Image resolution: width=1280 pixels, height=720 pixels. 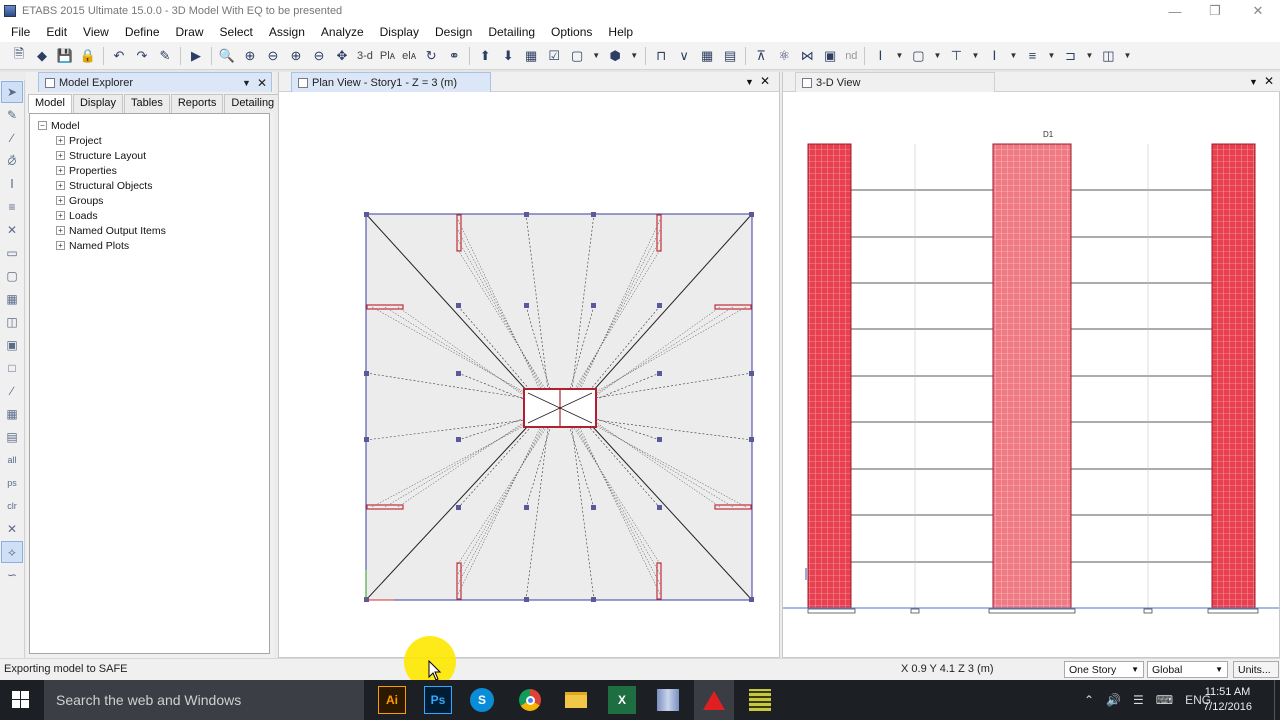 I want to click on draw-frame-icon: ⊓, so click(x=661, y=56).